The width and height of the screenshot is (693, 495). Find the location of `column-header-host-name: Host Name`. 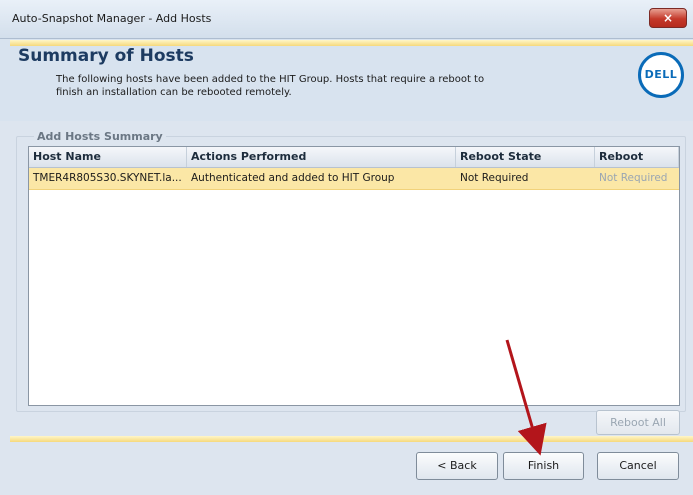

column-header-host-name: Host Name is located at coordinates (108, 157).